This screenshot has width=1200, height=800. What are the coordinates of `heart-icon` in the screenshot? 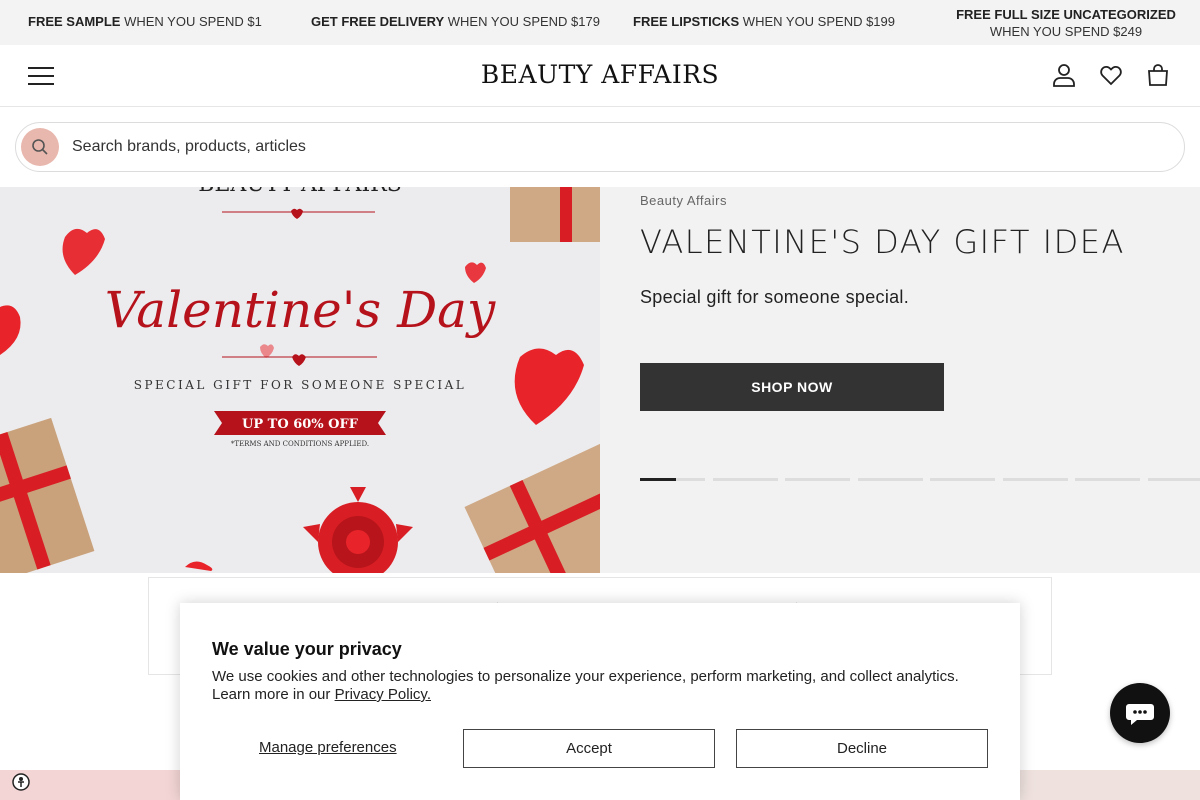 It's located at (1111, 75).